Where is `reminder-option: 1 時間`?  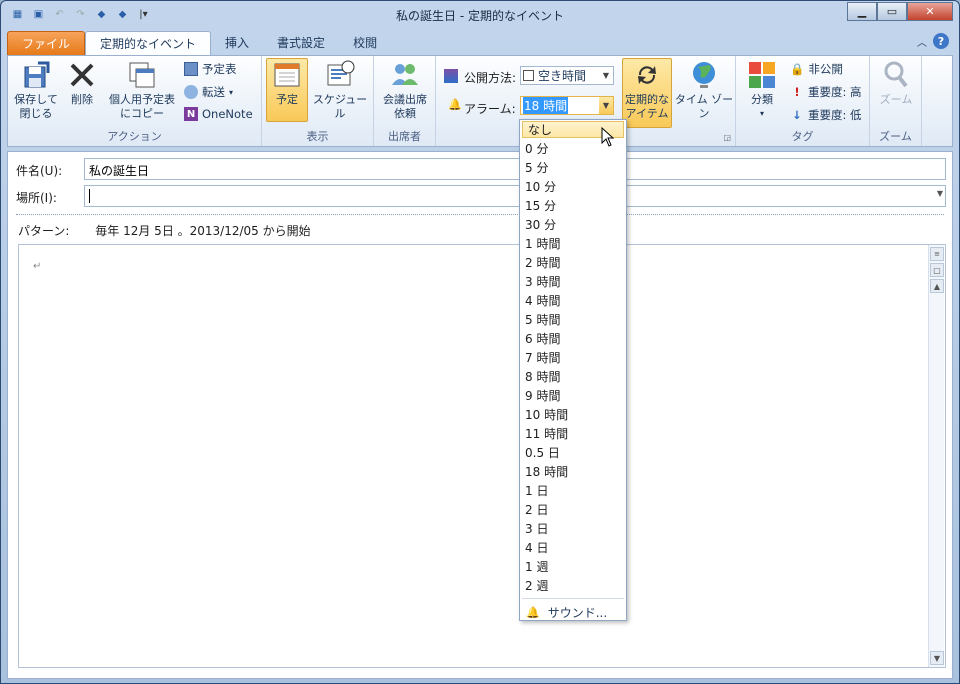 reminder-option: 1 時間 is located at coordinates (573, 243).